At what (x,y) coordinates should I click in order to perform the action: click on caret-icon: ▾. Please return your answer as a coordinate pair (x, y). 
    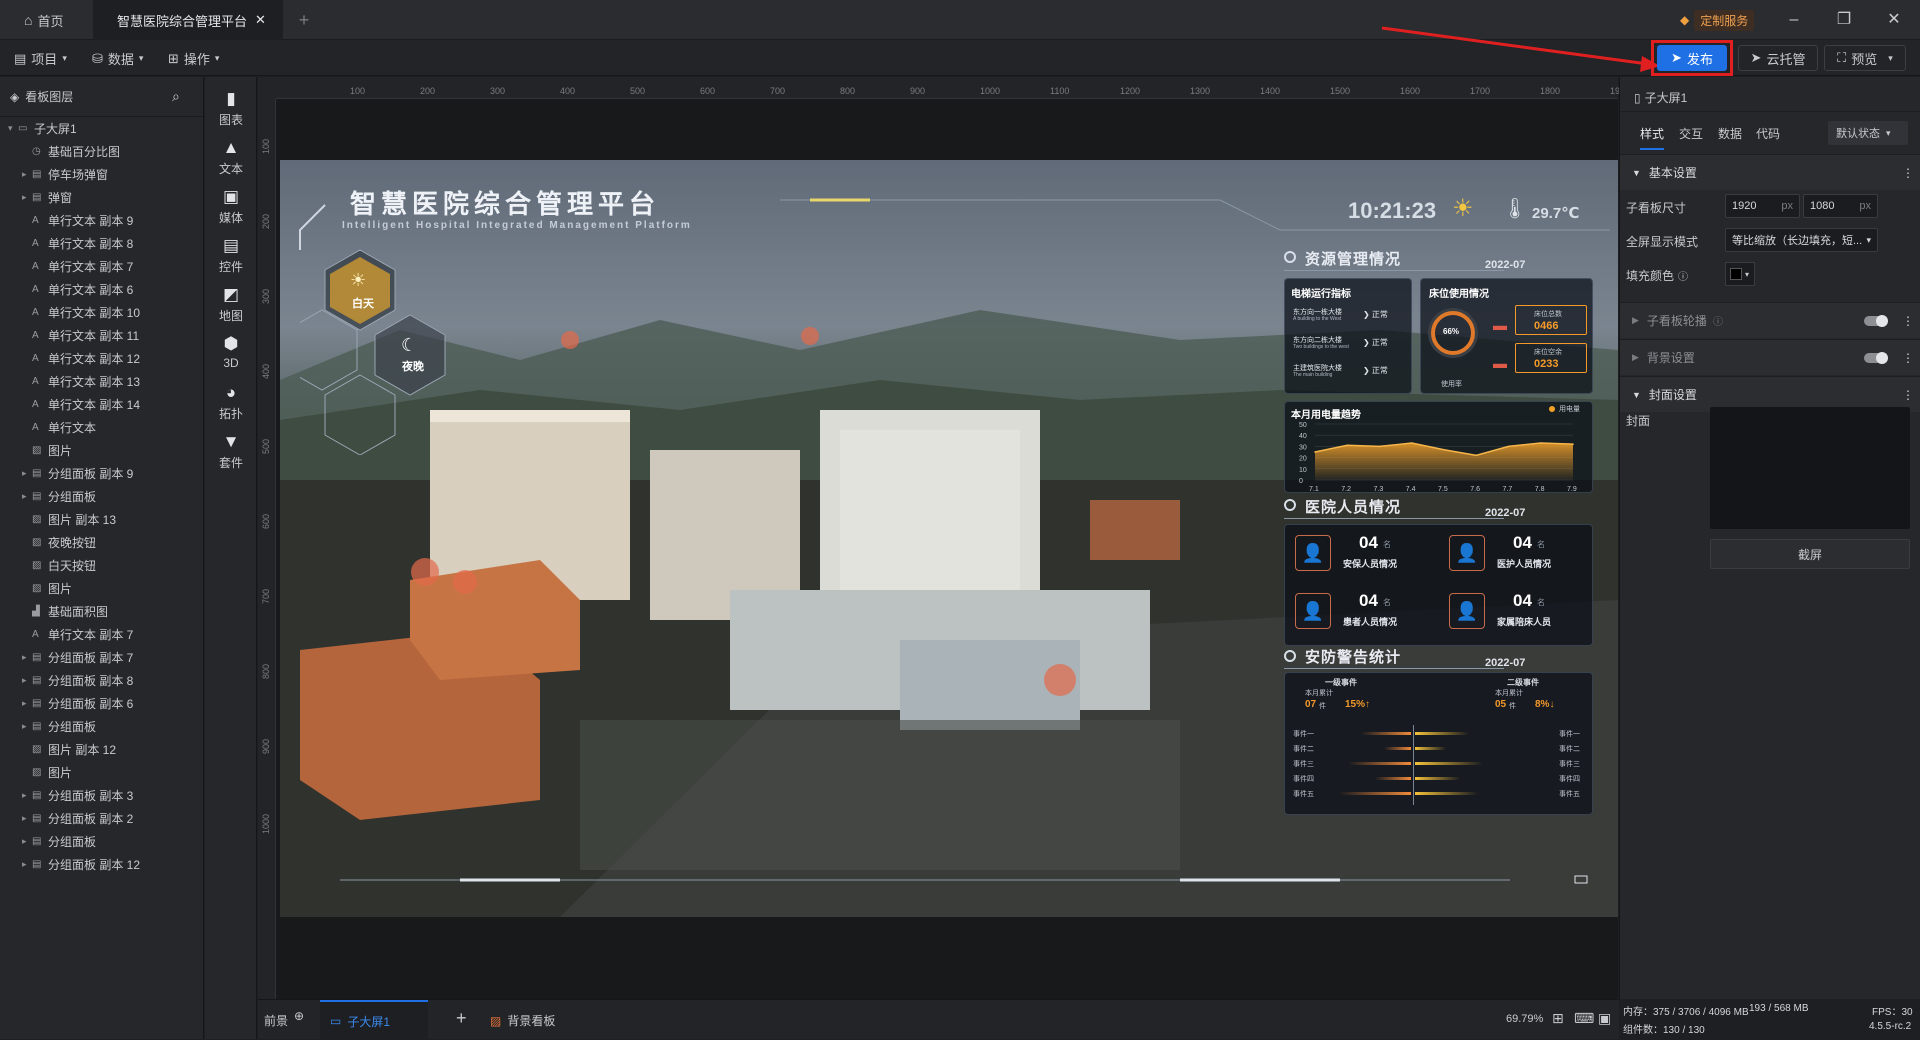
    Looking at the image, I should click on (13, 128).